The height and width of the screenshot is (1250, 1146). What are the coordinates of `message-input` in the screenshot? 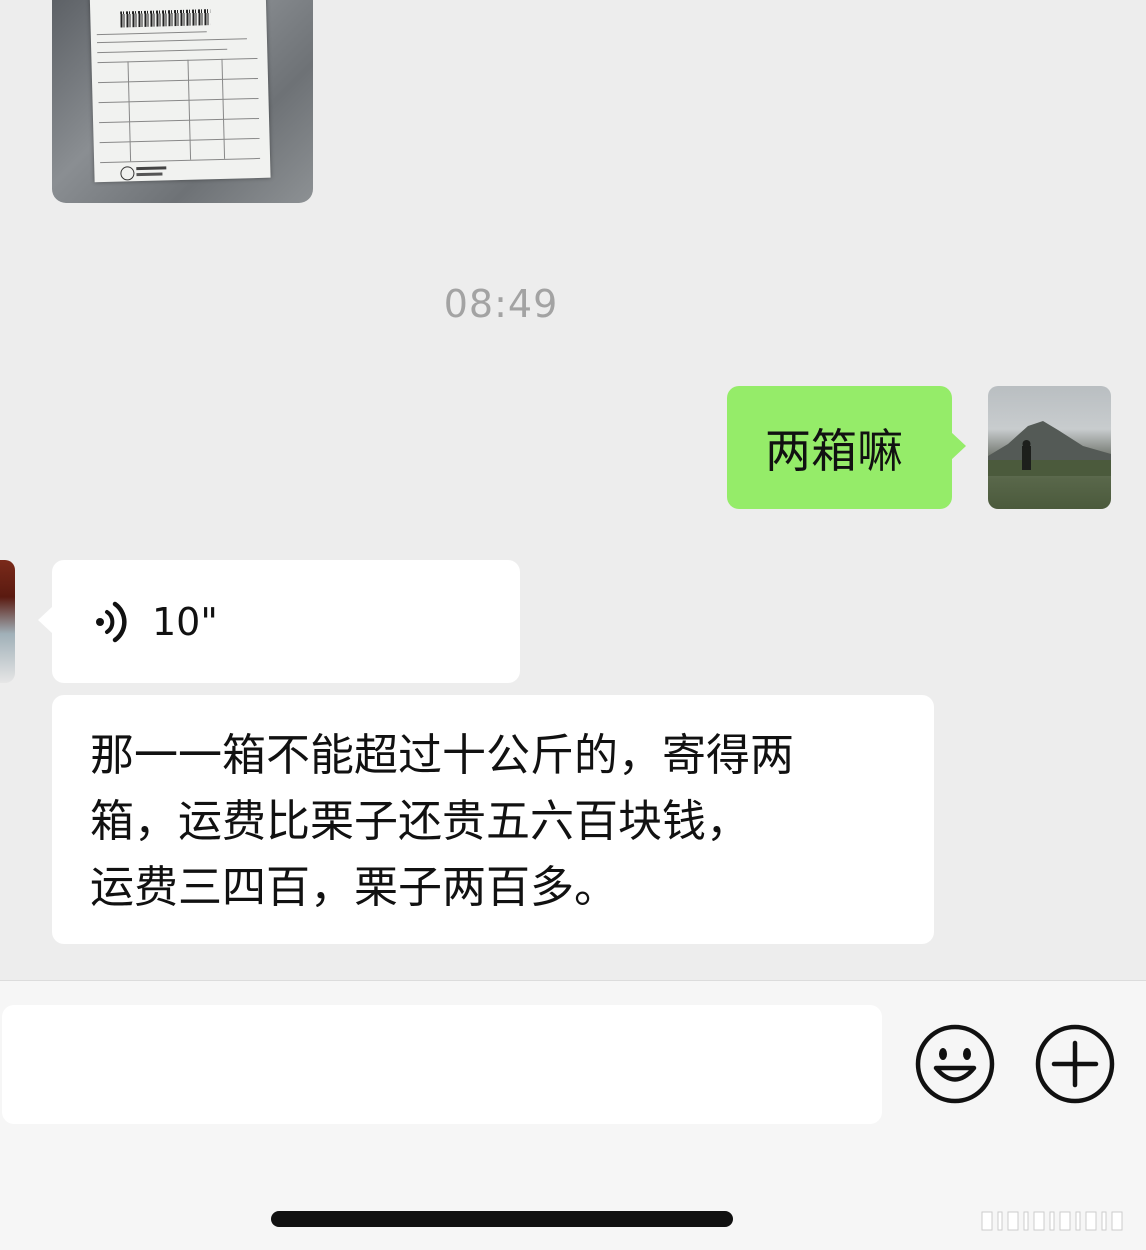 It's located at (442, 1064).